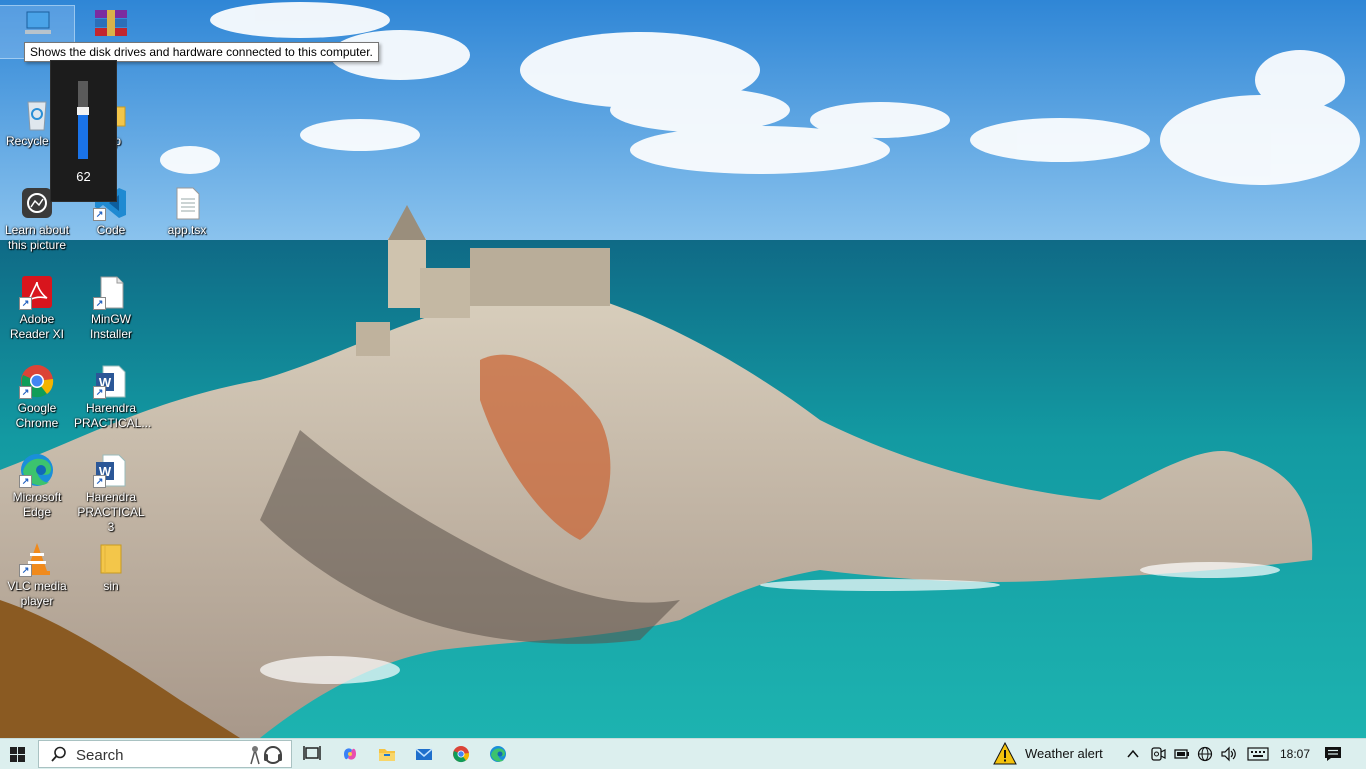  I want to click on search-highlight-icon, so click(266, 755).